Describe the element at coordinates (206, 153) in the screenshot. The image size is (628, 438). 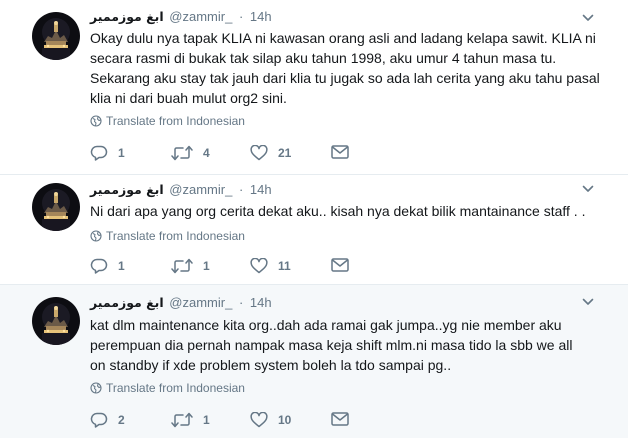
I see `retweet-count: 4` at that location.